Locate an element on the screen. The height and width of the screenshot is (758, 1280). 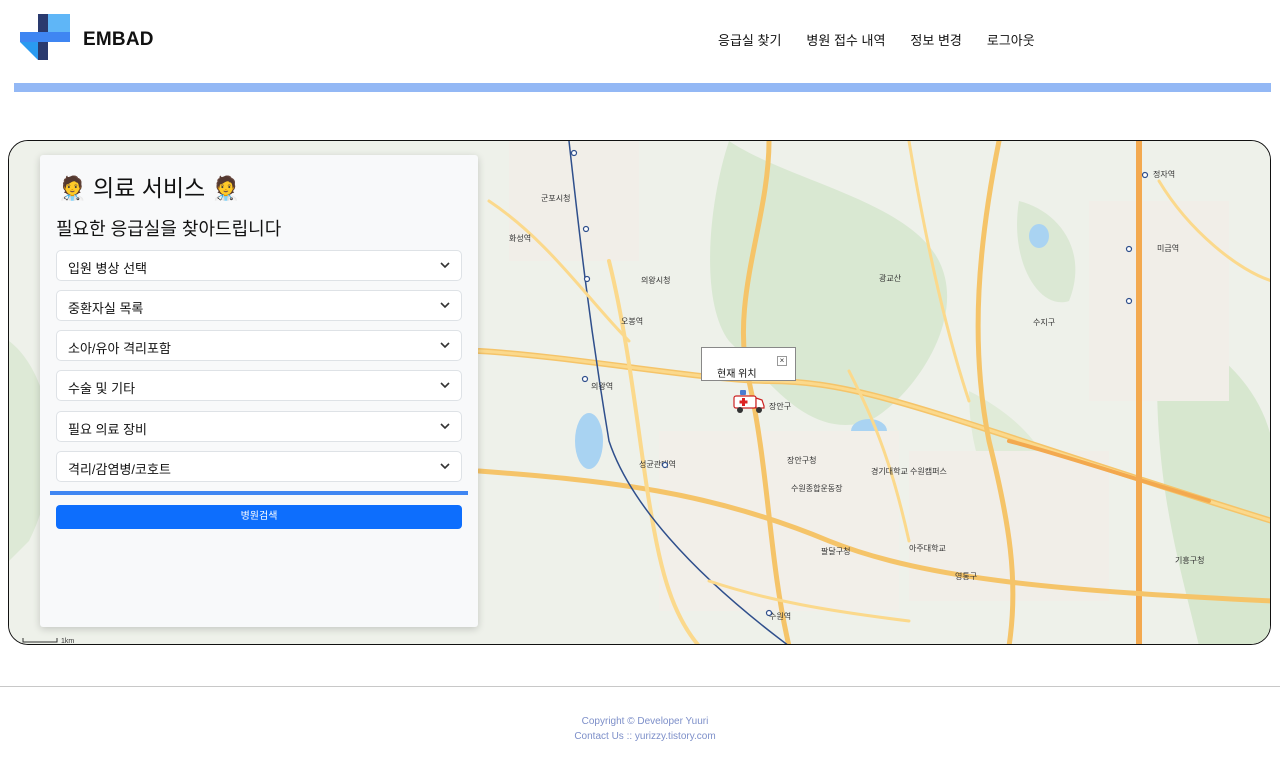
close-icon: × is located at coordinates (782, 361).